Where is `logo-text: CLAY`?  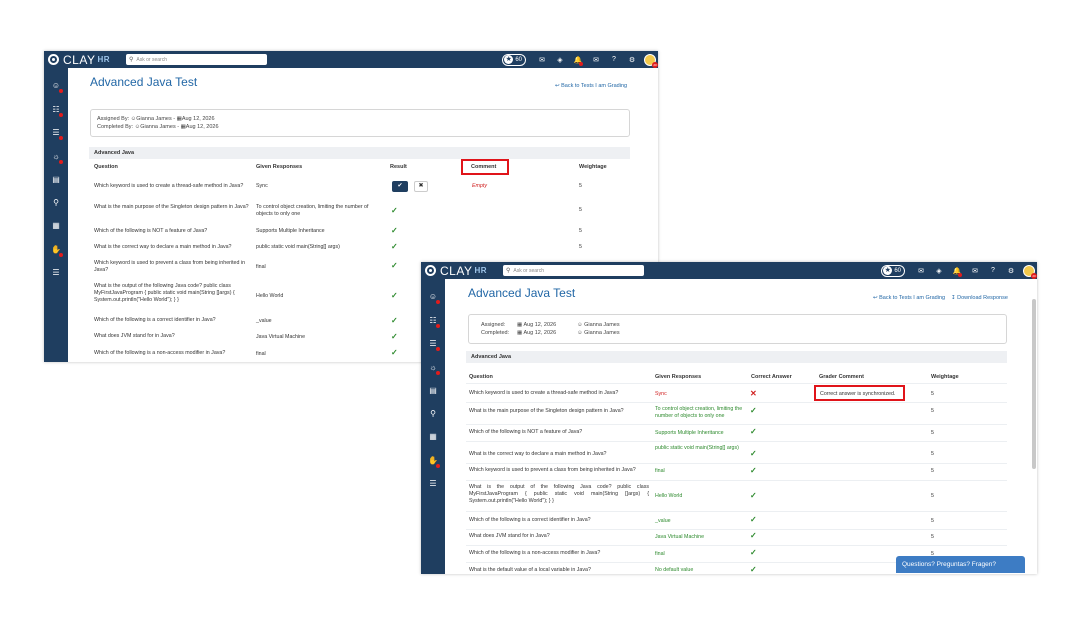 logo-text: CLAY is located at coordinates (79, 59).